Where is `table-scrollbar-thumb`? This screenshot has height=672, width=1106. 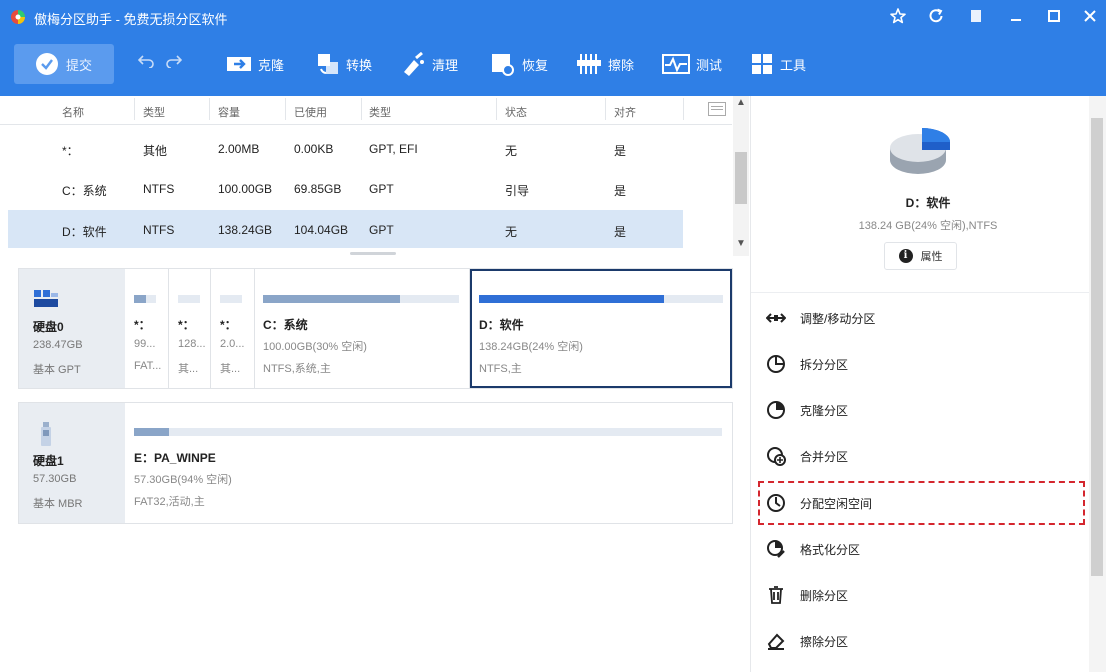
table-scrollbar-thumb is located at coordinates (741, 178).